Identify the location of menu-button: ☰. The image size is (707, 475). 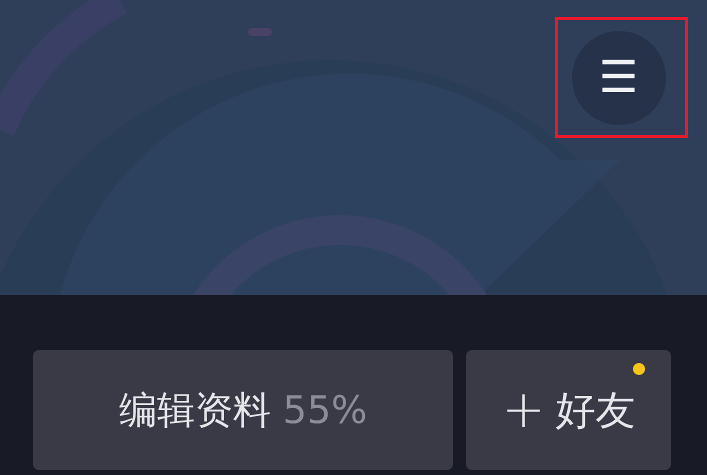
(619, 77).